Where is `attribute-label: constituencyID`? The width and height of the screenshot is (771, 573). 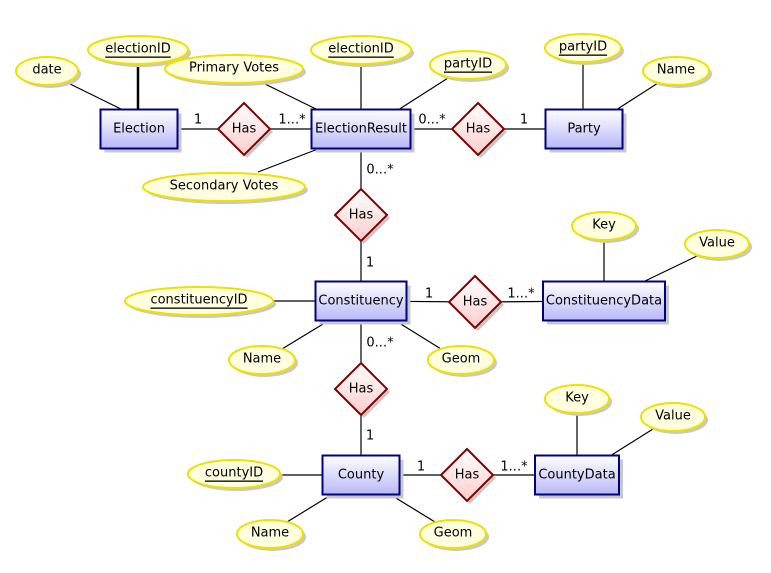
attribute-label: constituencyID is located at coordinates (198, 300).